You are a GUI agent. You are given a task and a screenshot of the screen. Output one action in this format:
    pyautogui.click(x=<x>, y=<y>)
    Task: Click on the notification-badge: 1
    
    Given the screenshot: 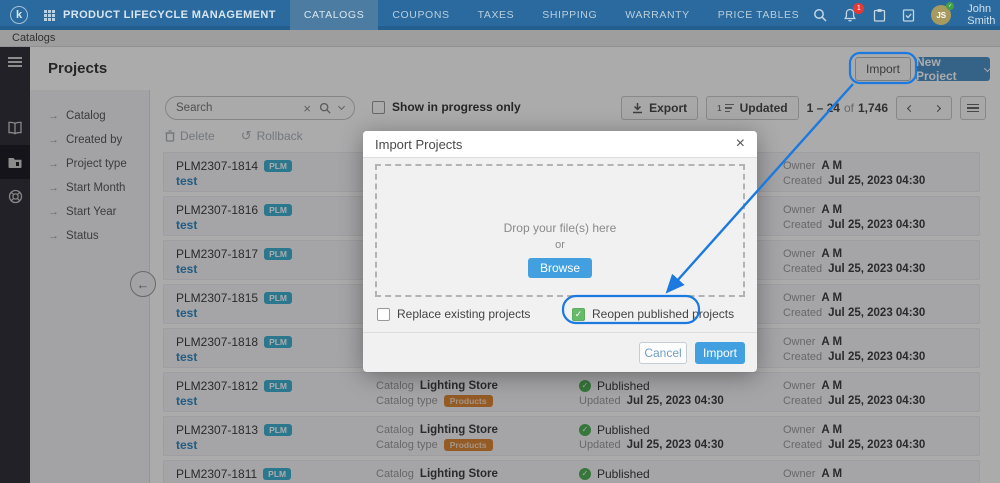 What is the action you would take?
    pyautogui.click(x=859, y=8)
    